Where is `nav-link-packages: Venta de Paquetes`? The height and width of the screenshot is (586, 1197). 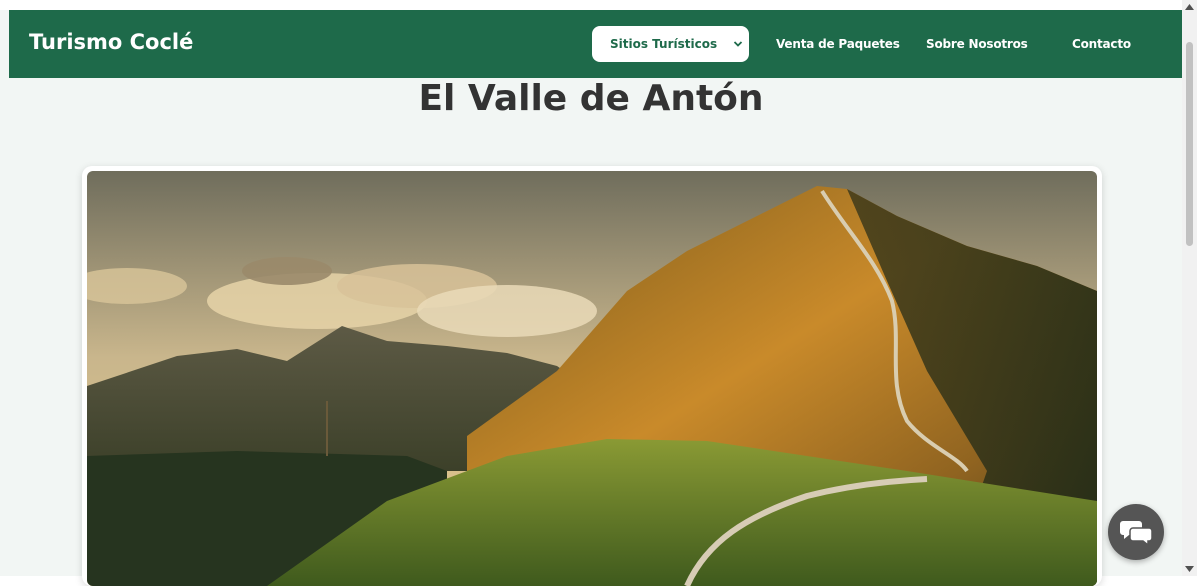 nav-link-packages: Venta de Paquetes is located at coordinates (838, 44).